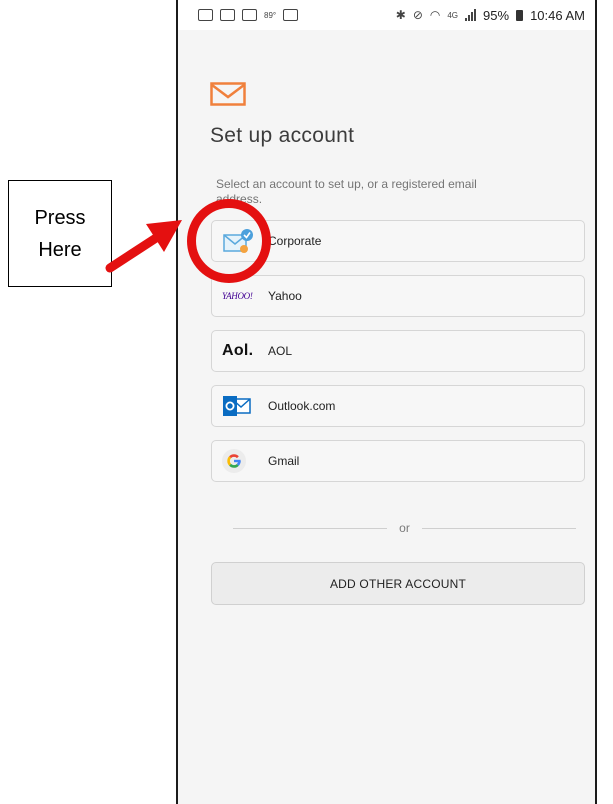  Describe the element at coordinates (60, 249) in the screenshot. I see `callout-line-2: Here` at that location.